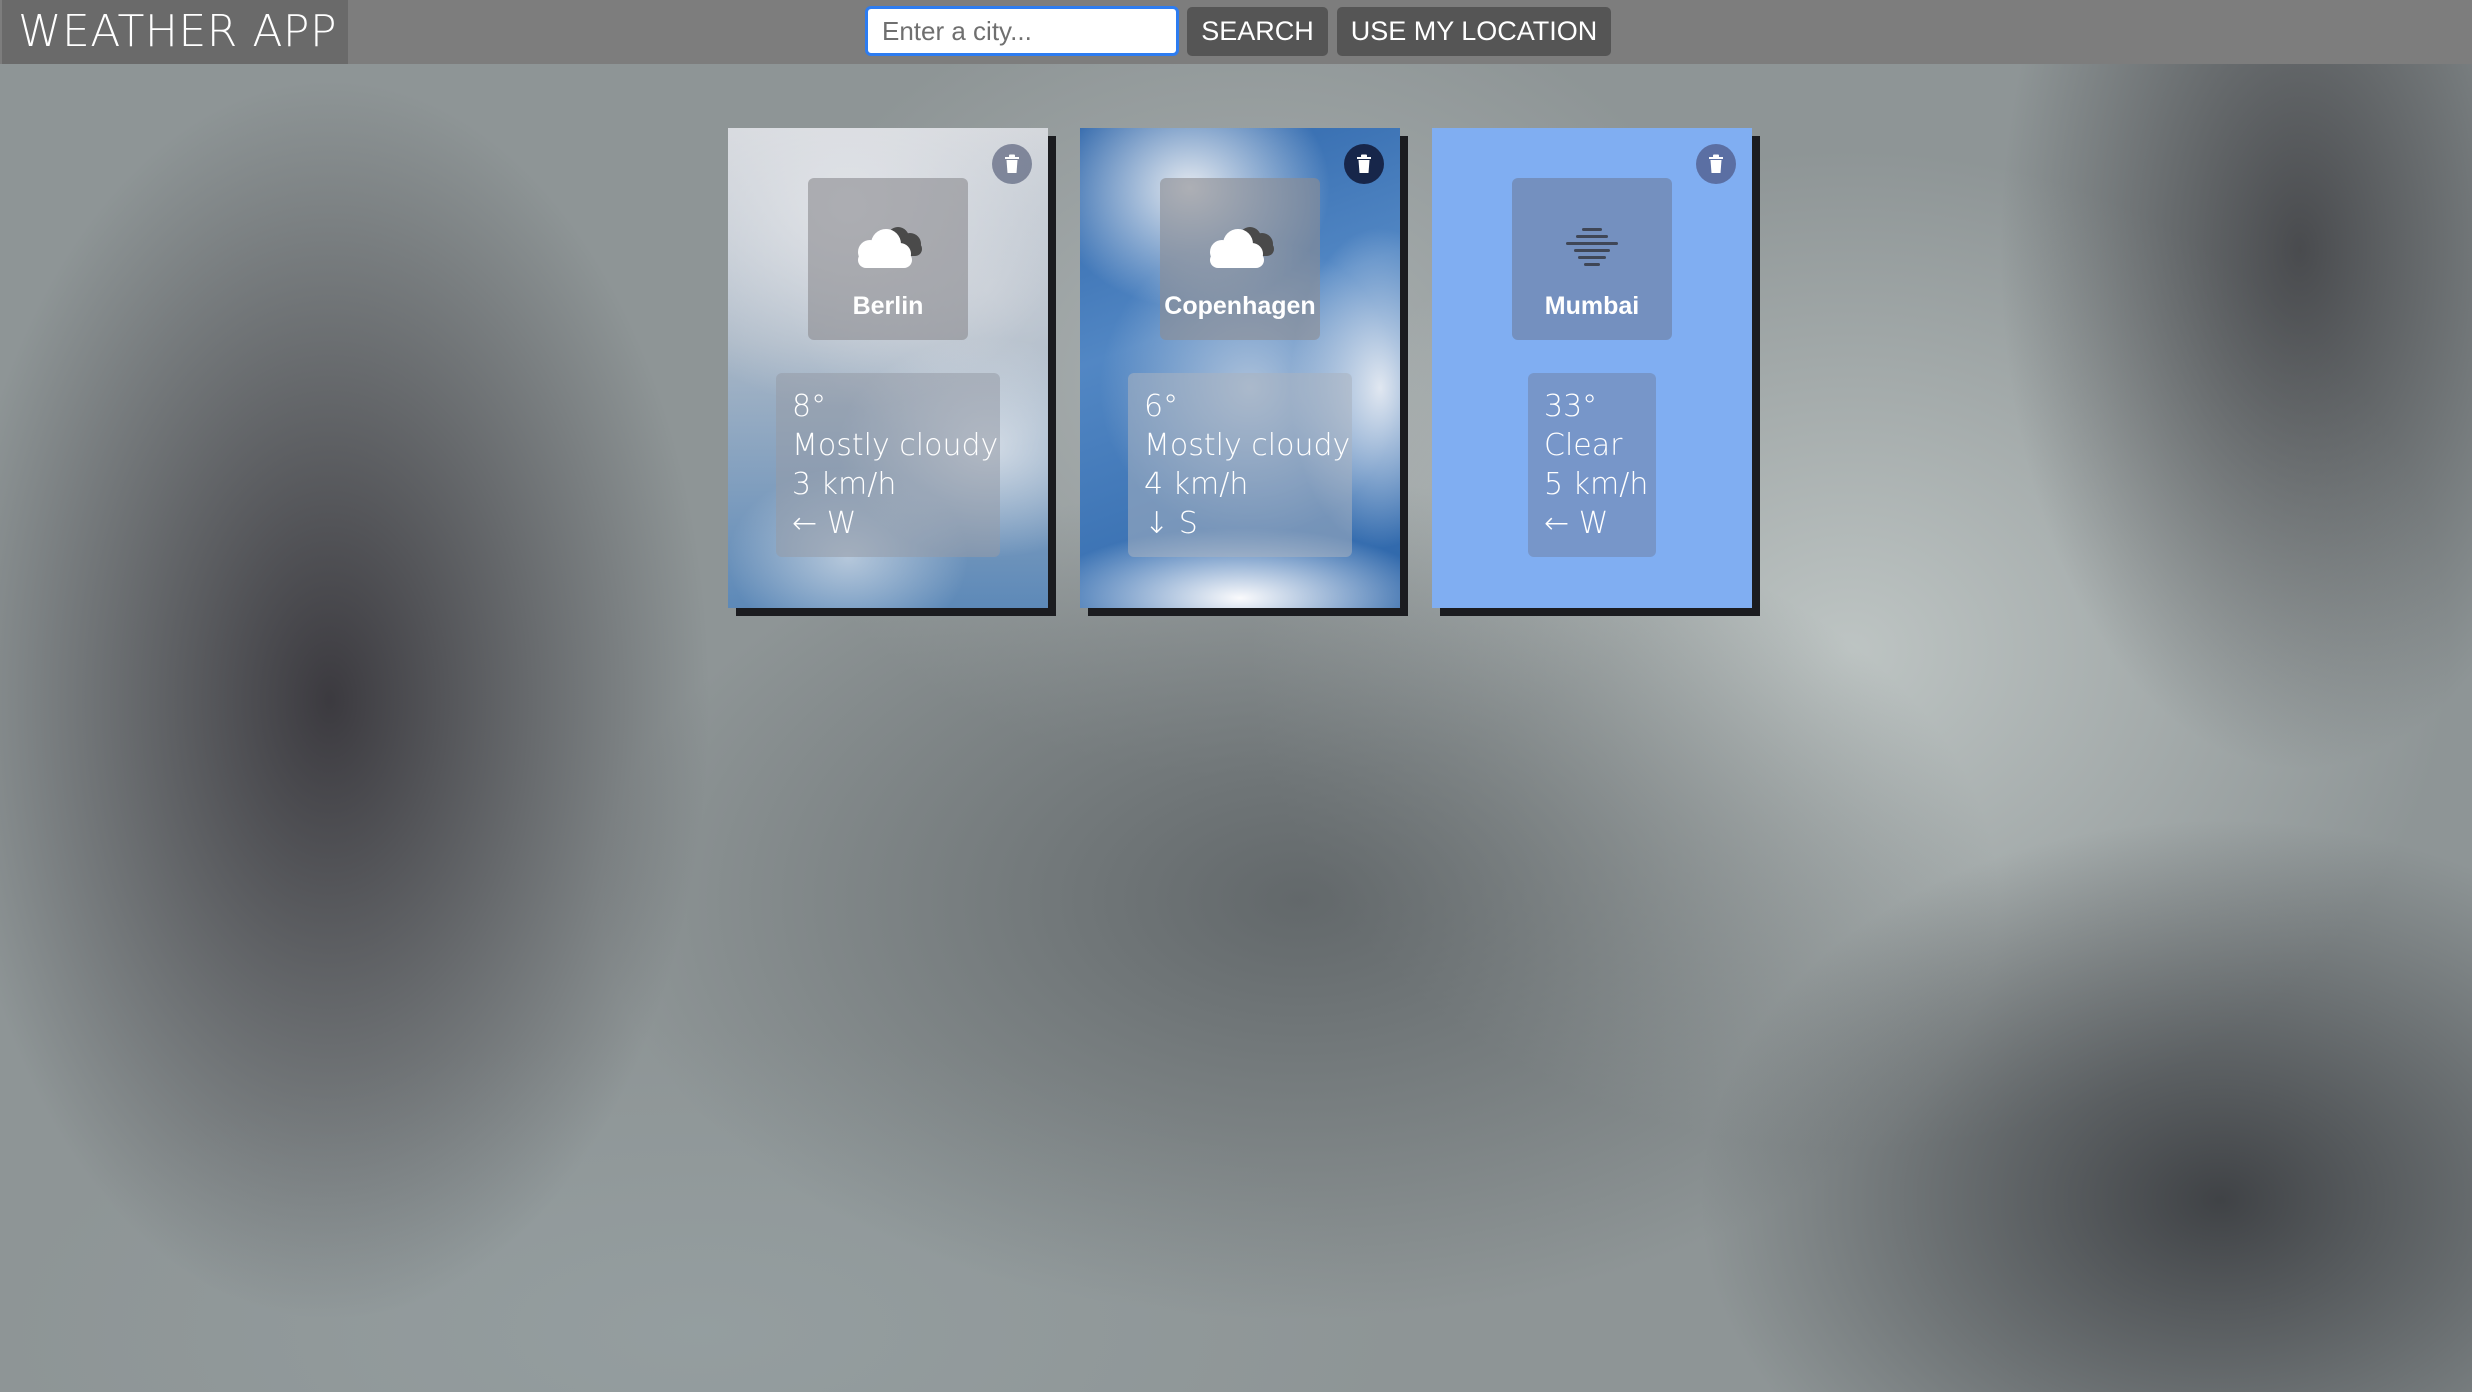 This screenshot has height=1392, width=2472. Describe the element at coordinates (888, 368) in the screenshot. I see `weather-card-berlin: Berlin 8° Mostly cloudy 3 km/h ← W` at that location.